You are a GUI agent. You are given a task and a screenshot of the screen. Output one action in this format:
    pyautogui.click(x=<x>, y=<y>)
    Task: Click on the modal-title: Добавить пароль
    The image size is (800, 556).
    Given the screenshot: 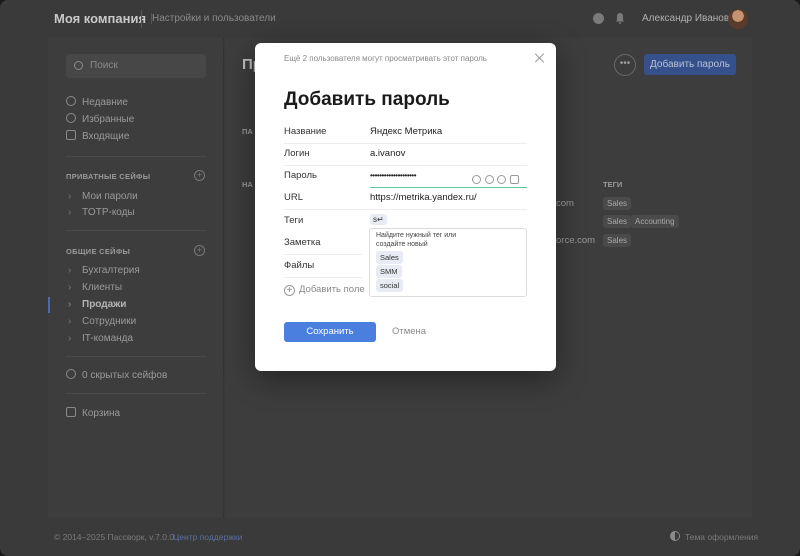 What is the action you would take?
    pyautogui.click(x=367, y=99)
    